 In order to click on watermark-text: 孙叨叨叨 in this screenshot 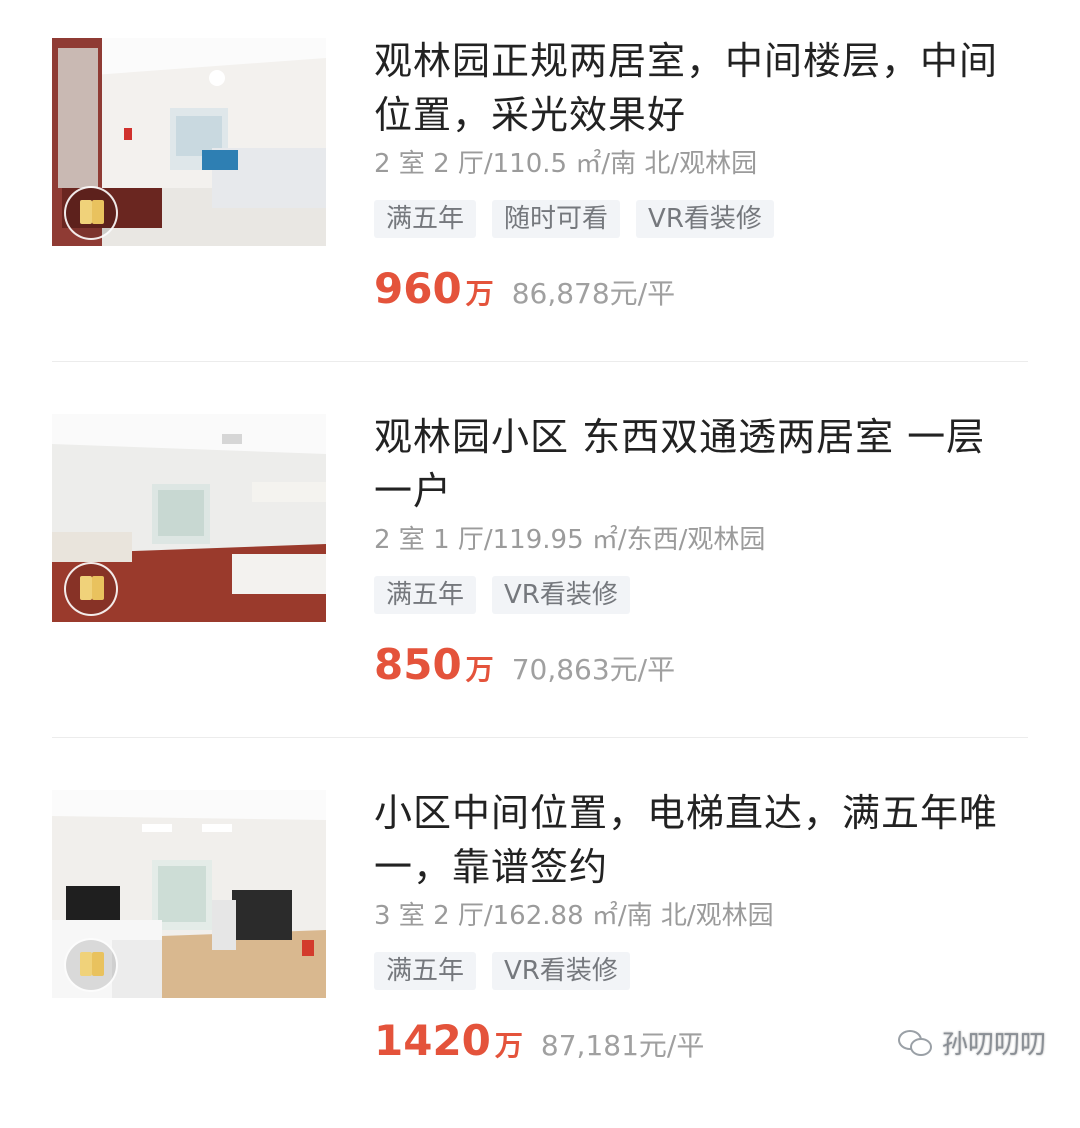, I will do `click(993, 1045)`.